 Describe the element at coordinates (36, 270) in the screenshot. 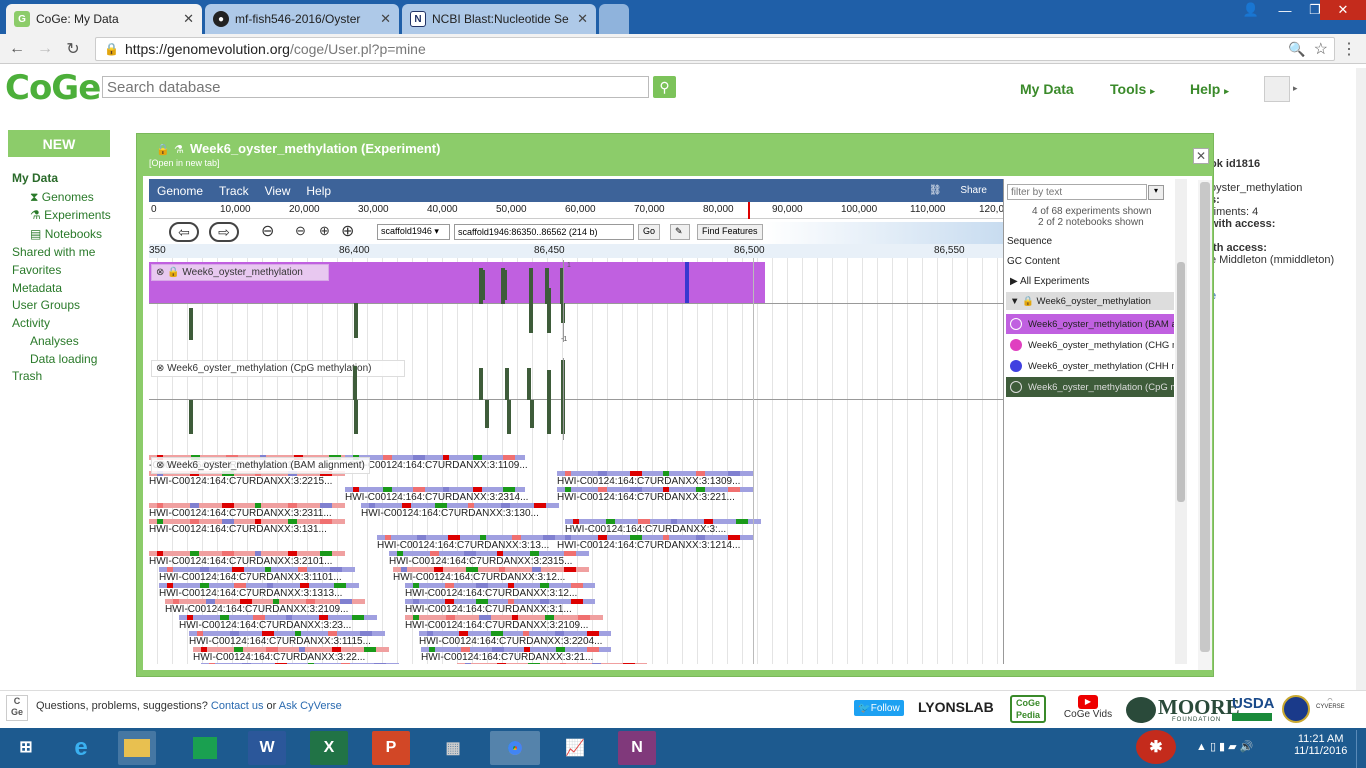

I see `sidebar-item-favorites: Favorites` at that location.